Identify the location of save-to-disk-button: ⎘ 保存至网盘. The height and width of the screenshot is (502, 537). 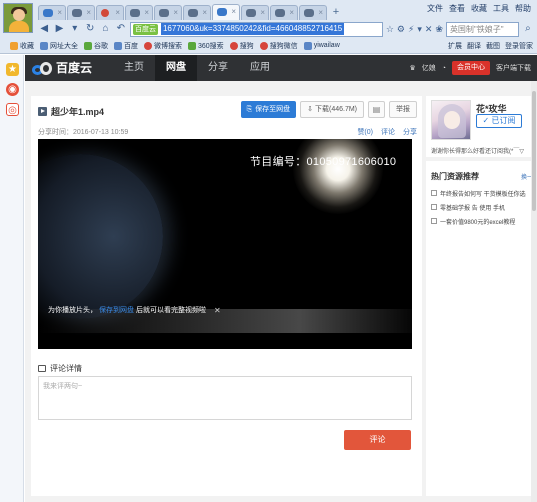
(268, 109).